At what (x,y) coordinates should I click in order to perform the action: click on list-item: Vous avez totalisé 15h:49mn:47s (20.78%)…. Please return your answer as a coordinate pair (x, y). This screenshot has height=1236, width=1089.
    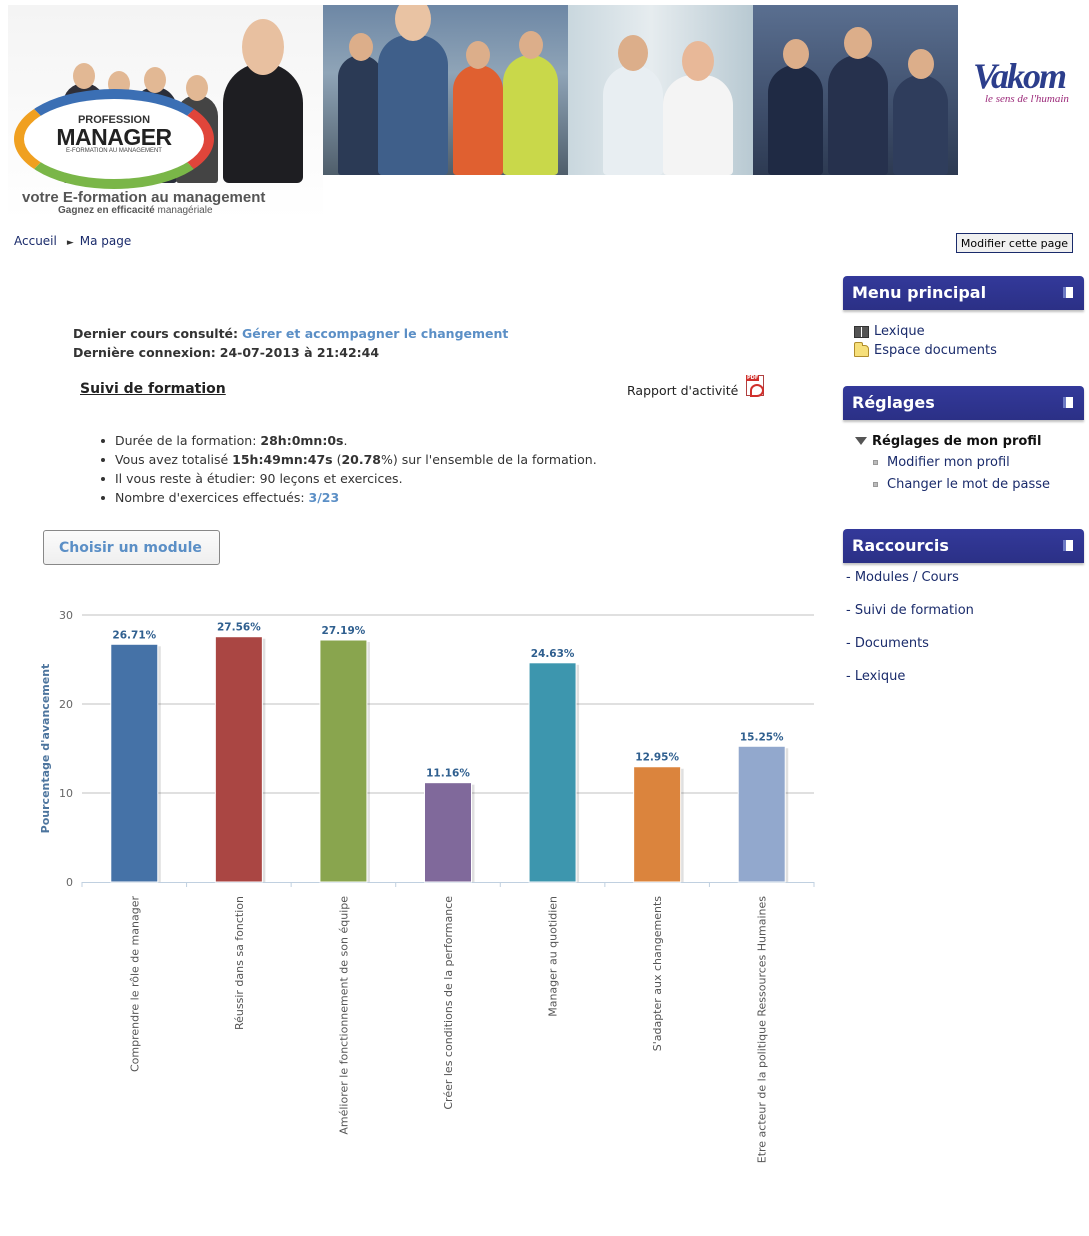
    Looking at the image, I should click on (349, 459).